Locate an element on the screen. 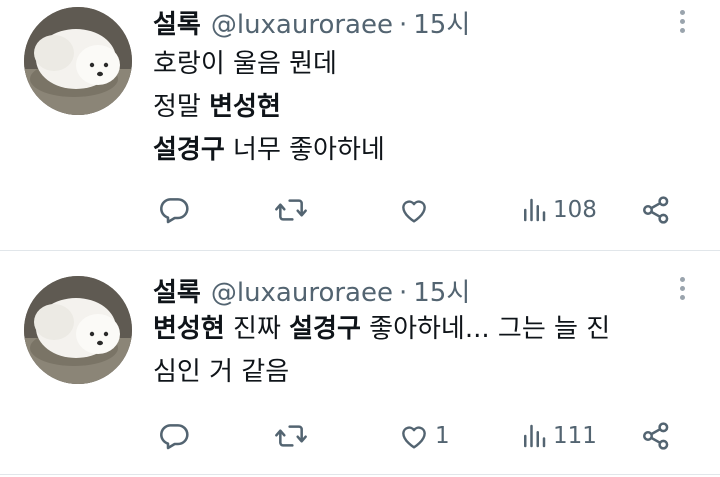 This screenshot has width=720, height=477. like-button: 1 is located at coordinates (423, 436).